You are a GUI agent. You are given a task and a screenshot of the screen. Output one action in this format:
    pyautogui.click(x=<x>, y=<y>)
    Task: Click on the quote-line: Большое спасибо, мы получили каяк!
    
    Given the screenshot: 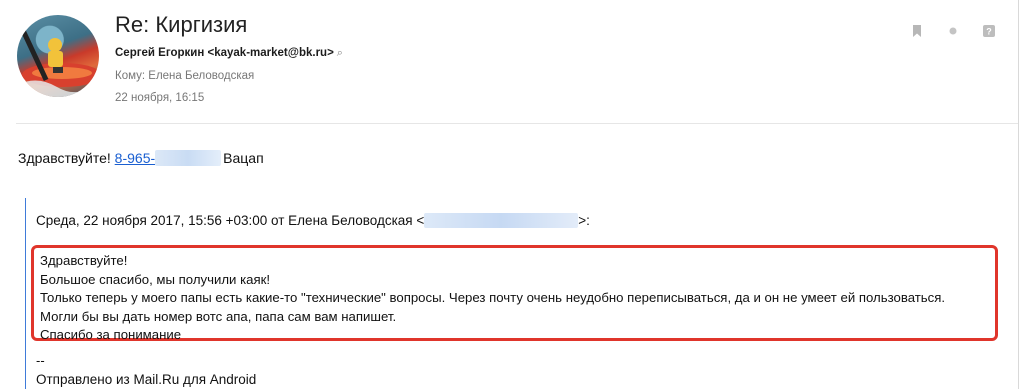 What is the action you would take?
    pyautogui.click(x=155, y=279)
    